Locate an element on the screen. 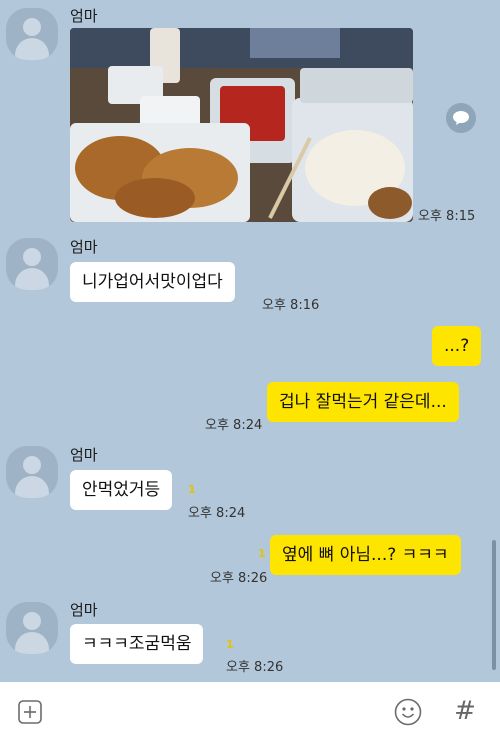  message-time: 오후 8:15 is located at coordinates (447, 216).